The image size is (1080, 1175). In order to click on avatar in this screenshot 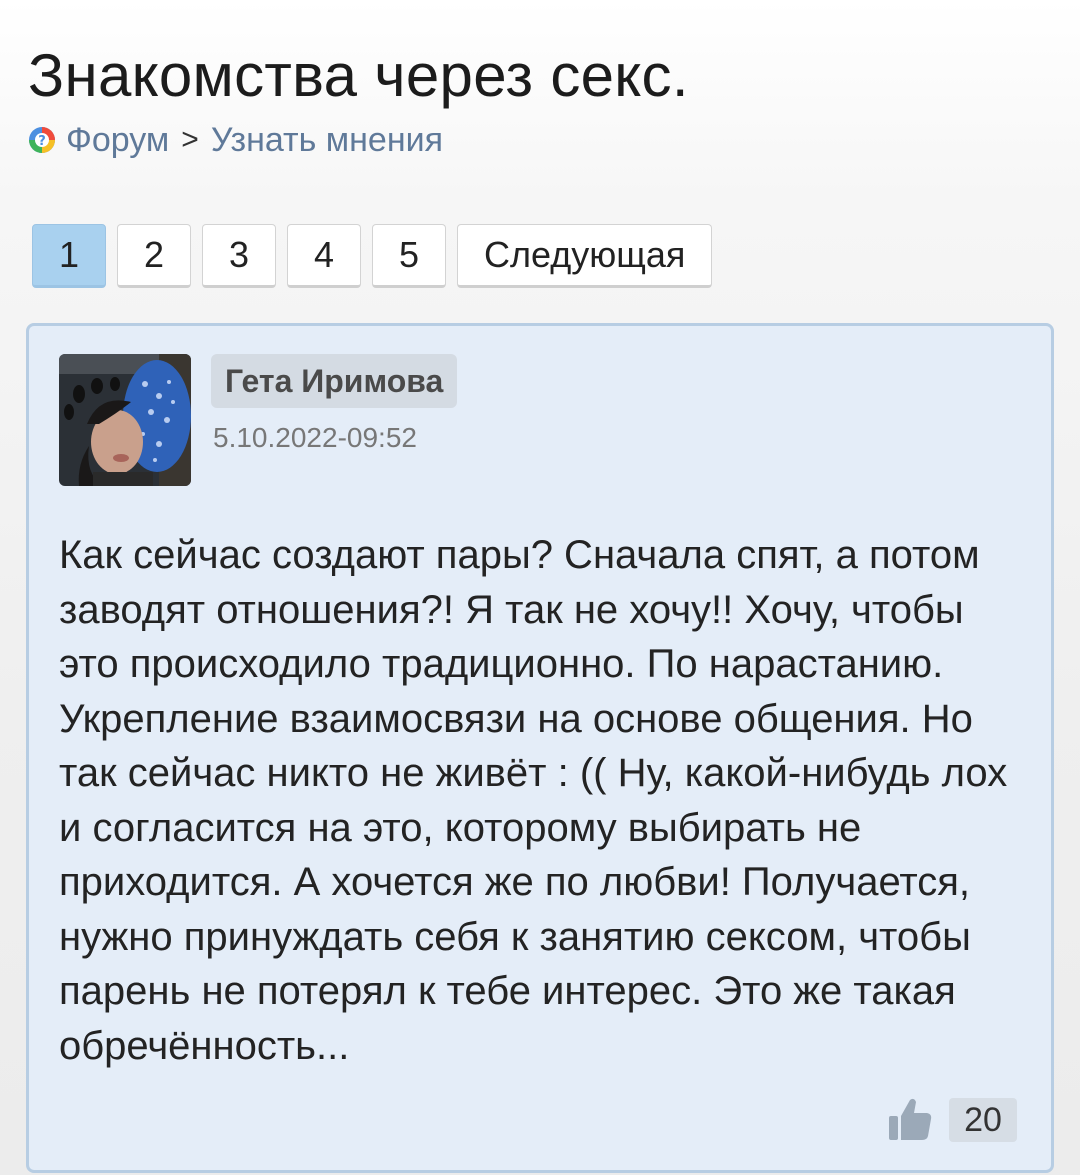, I will do `click(125, 420)`.